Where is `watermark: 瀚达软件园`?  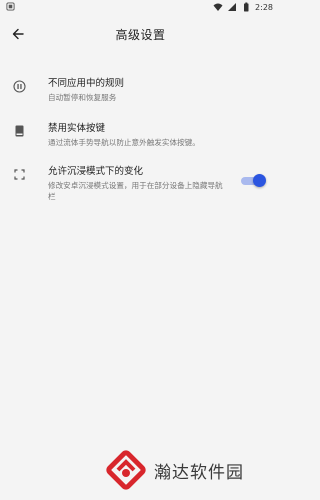 watermark: 瀚达软件园 is located at coordinates (174, 470).